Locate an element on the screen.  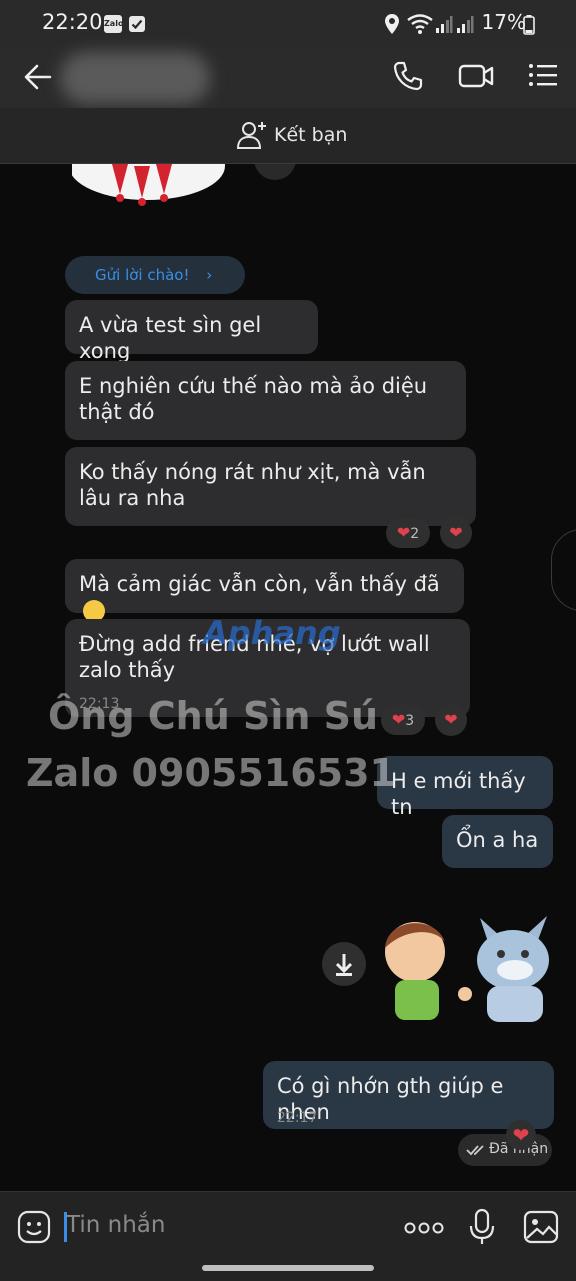
location-icon is located at coordinates (392, 26).